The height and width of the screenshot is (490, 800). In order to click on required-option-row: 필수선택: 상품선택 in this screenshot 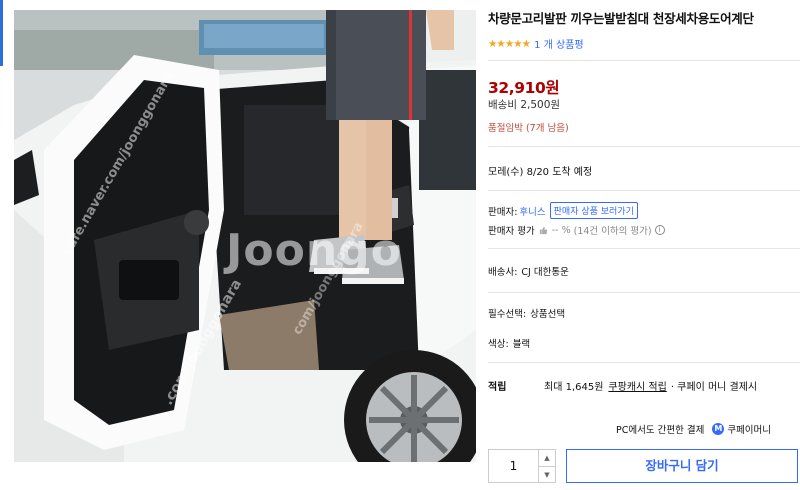, I will do `click(526, 313)`.